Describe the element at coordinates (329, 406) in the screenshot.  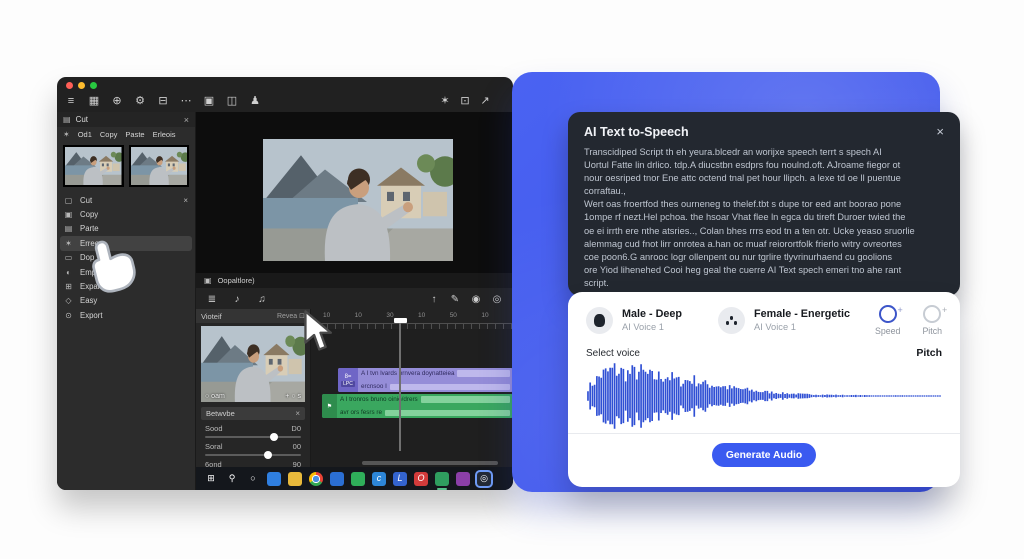
I see `clip-badge: ⚑` at that location.